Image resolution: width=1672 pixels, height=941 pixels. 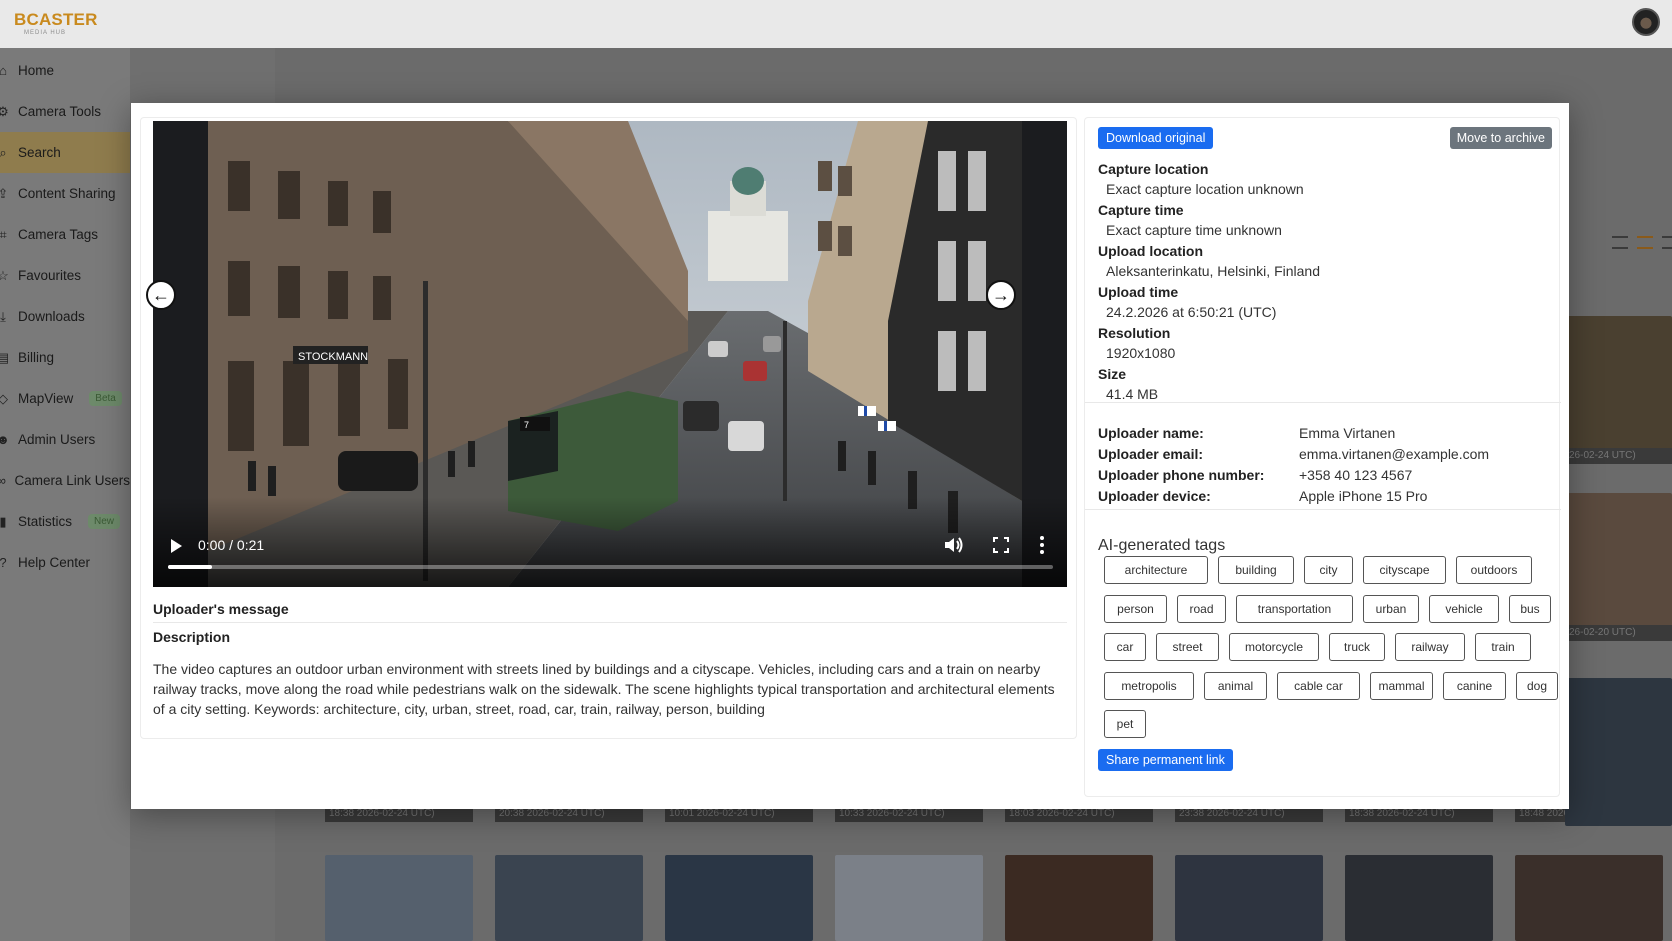 What do you see at coordinates (1318, 685) in the screenshot?
I see `tag-chip: cable car` at bounding box center [1318, 685].